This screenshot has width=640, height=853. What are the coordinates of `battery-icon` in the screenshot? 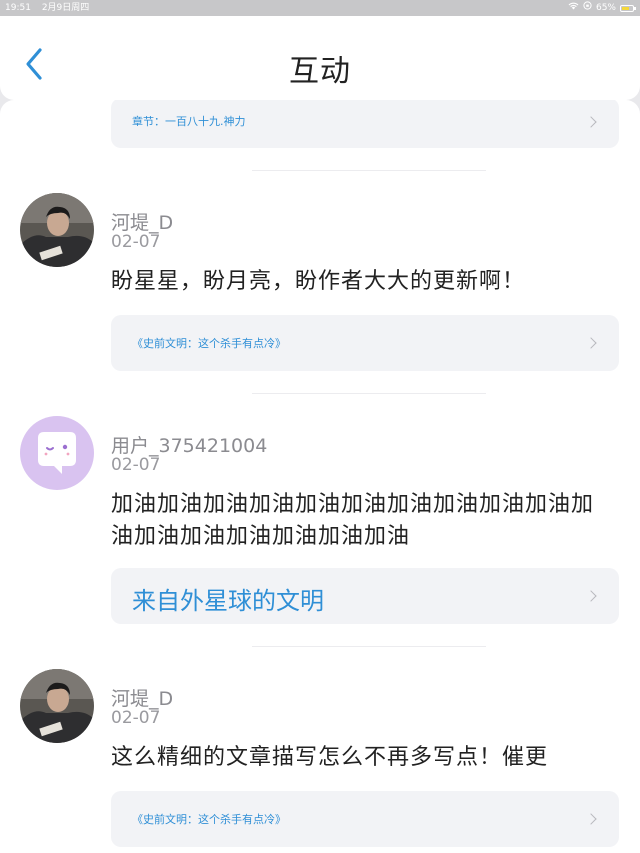 It's located at (628, 8).